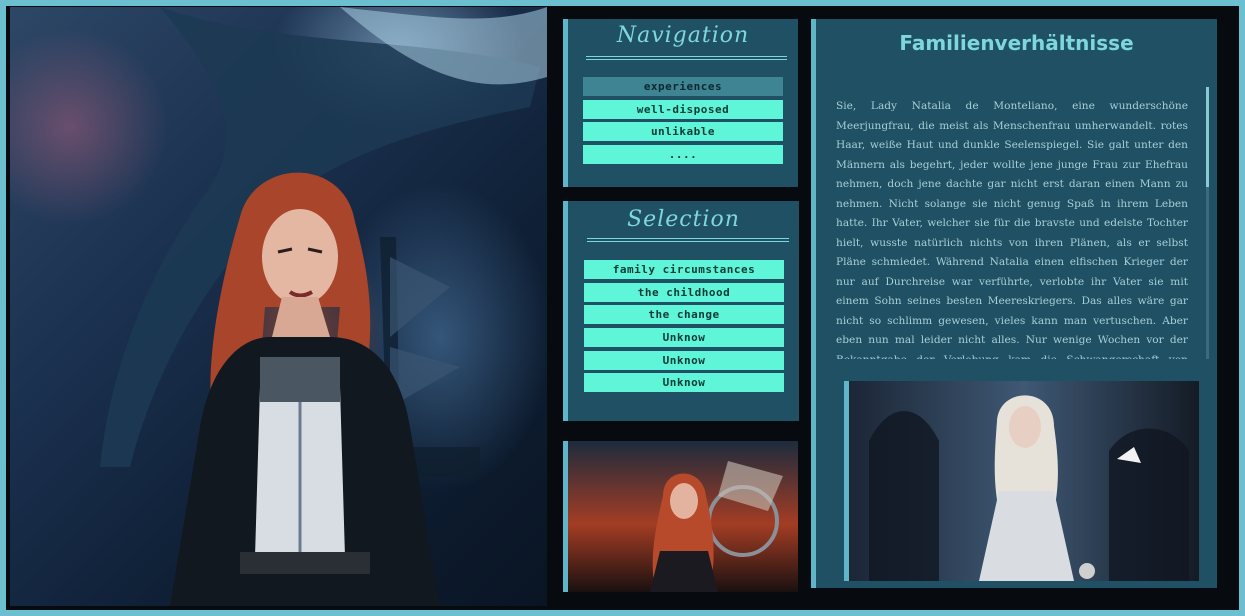 This screenshot has width=1245, height=616. Describe the element at coordinates (1207, 223) in the screenshot. I see `story-scrollbar` at that location.